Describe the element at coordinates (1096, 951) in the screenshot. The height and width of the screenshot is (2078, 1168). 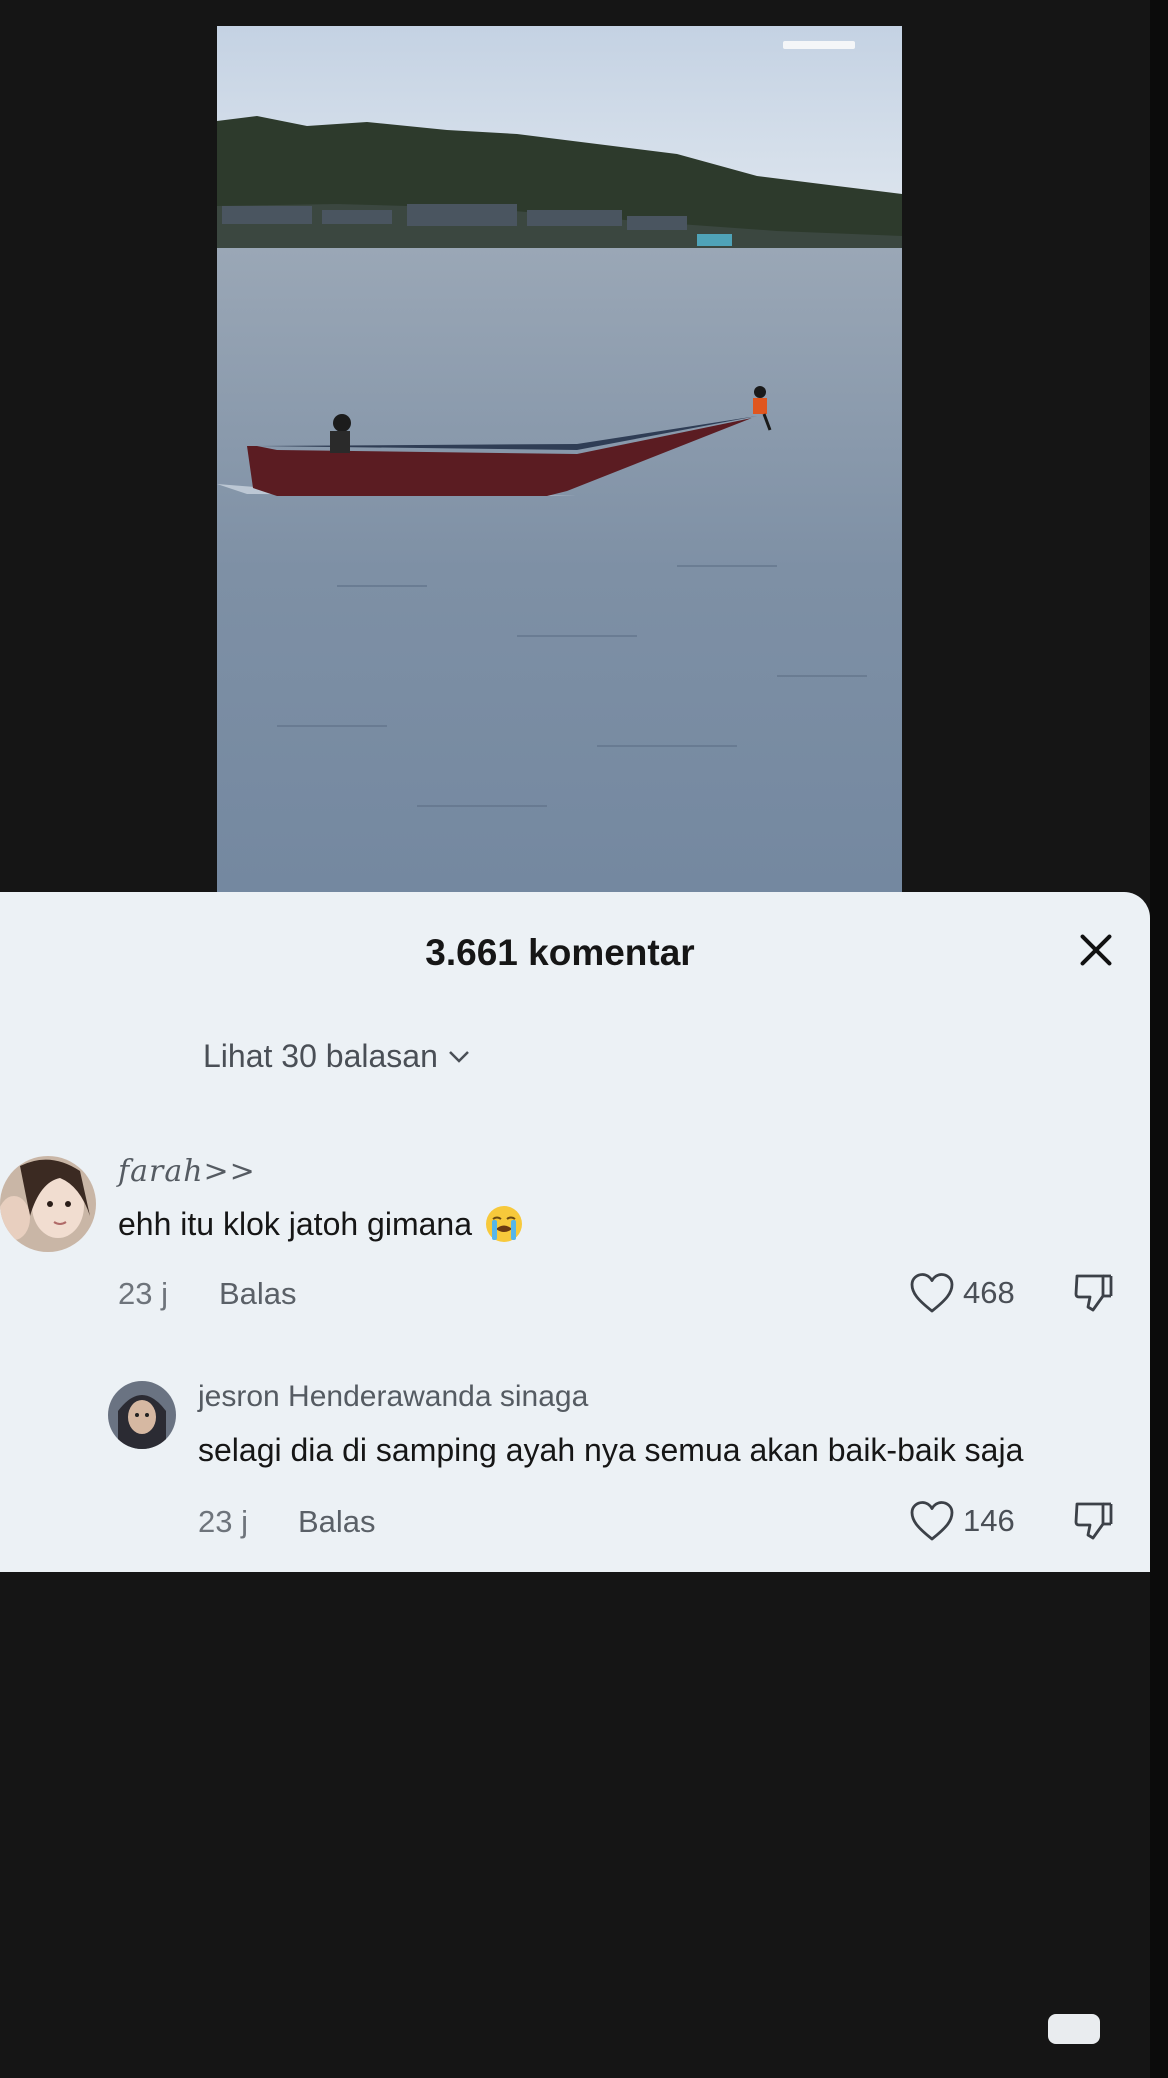
I see `close-icon` at that location.